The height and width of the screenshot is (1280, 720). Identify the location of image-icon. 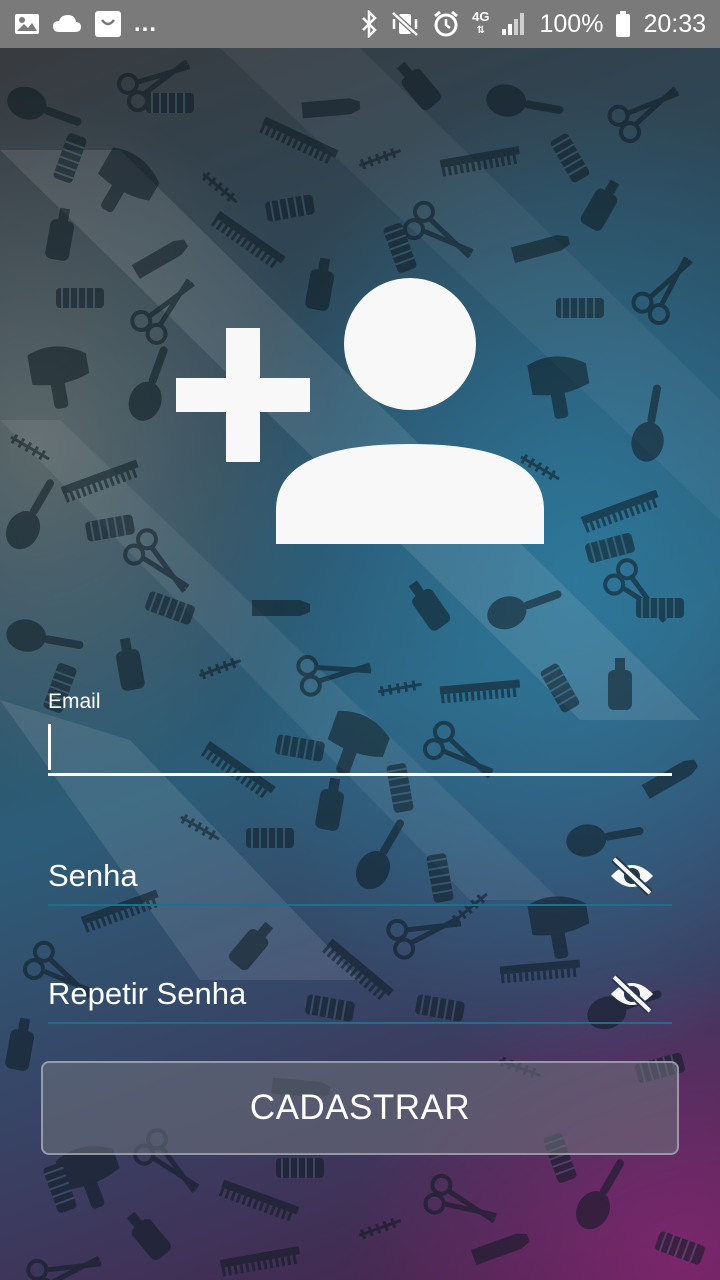
(27, 24).